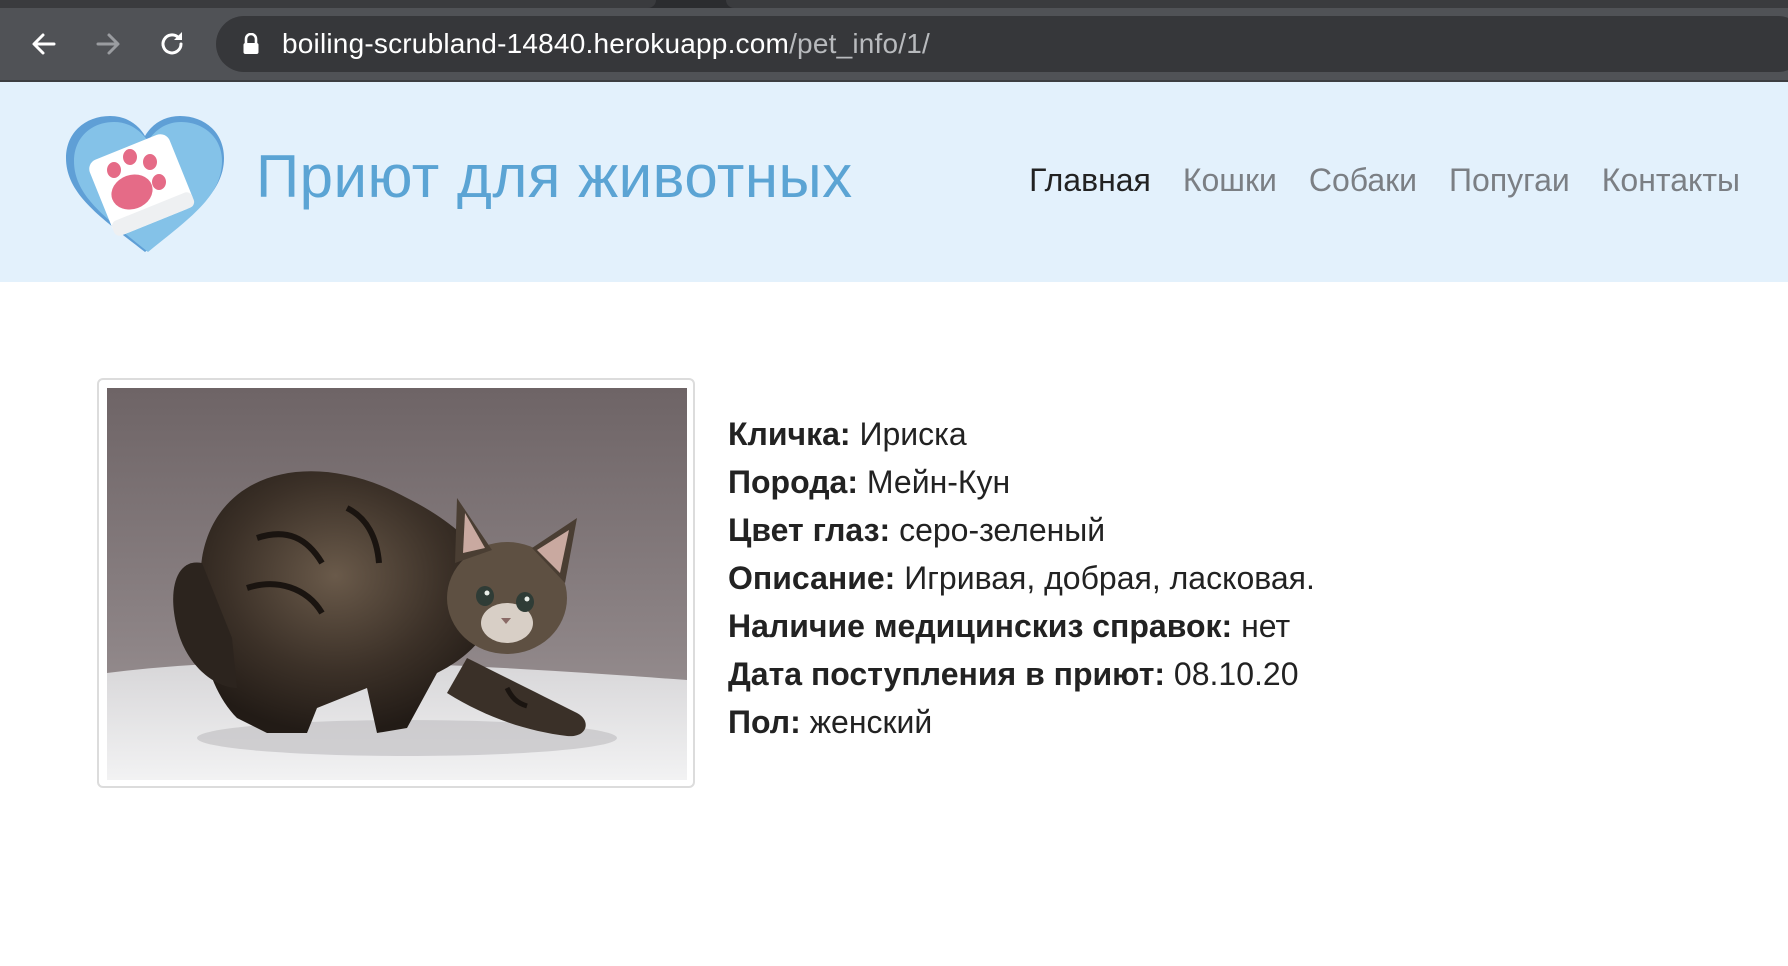  I want to click on field-label: Описание:, so click(812, 578).